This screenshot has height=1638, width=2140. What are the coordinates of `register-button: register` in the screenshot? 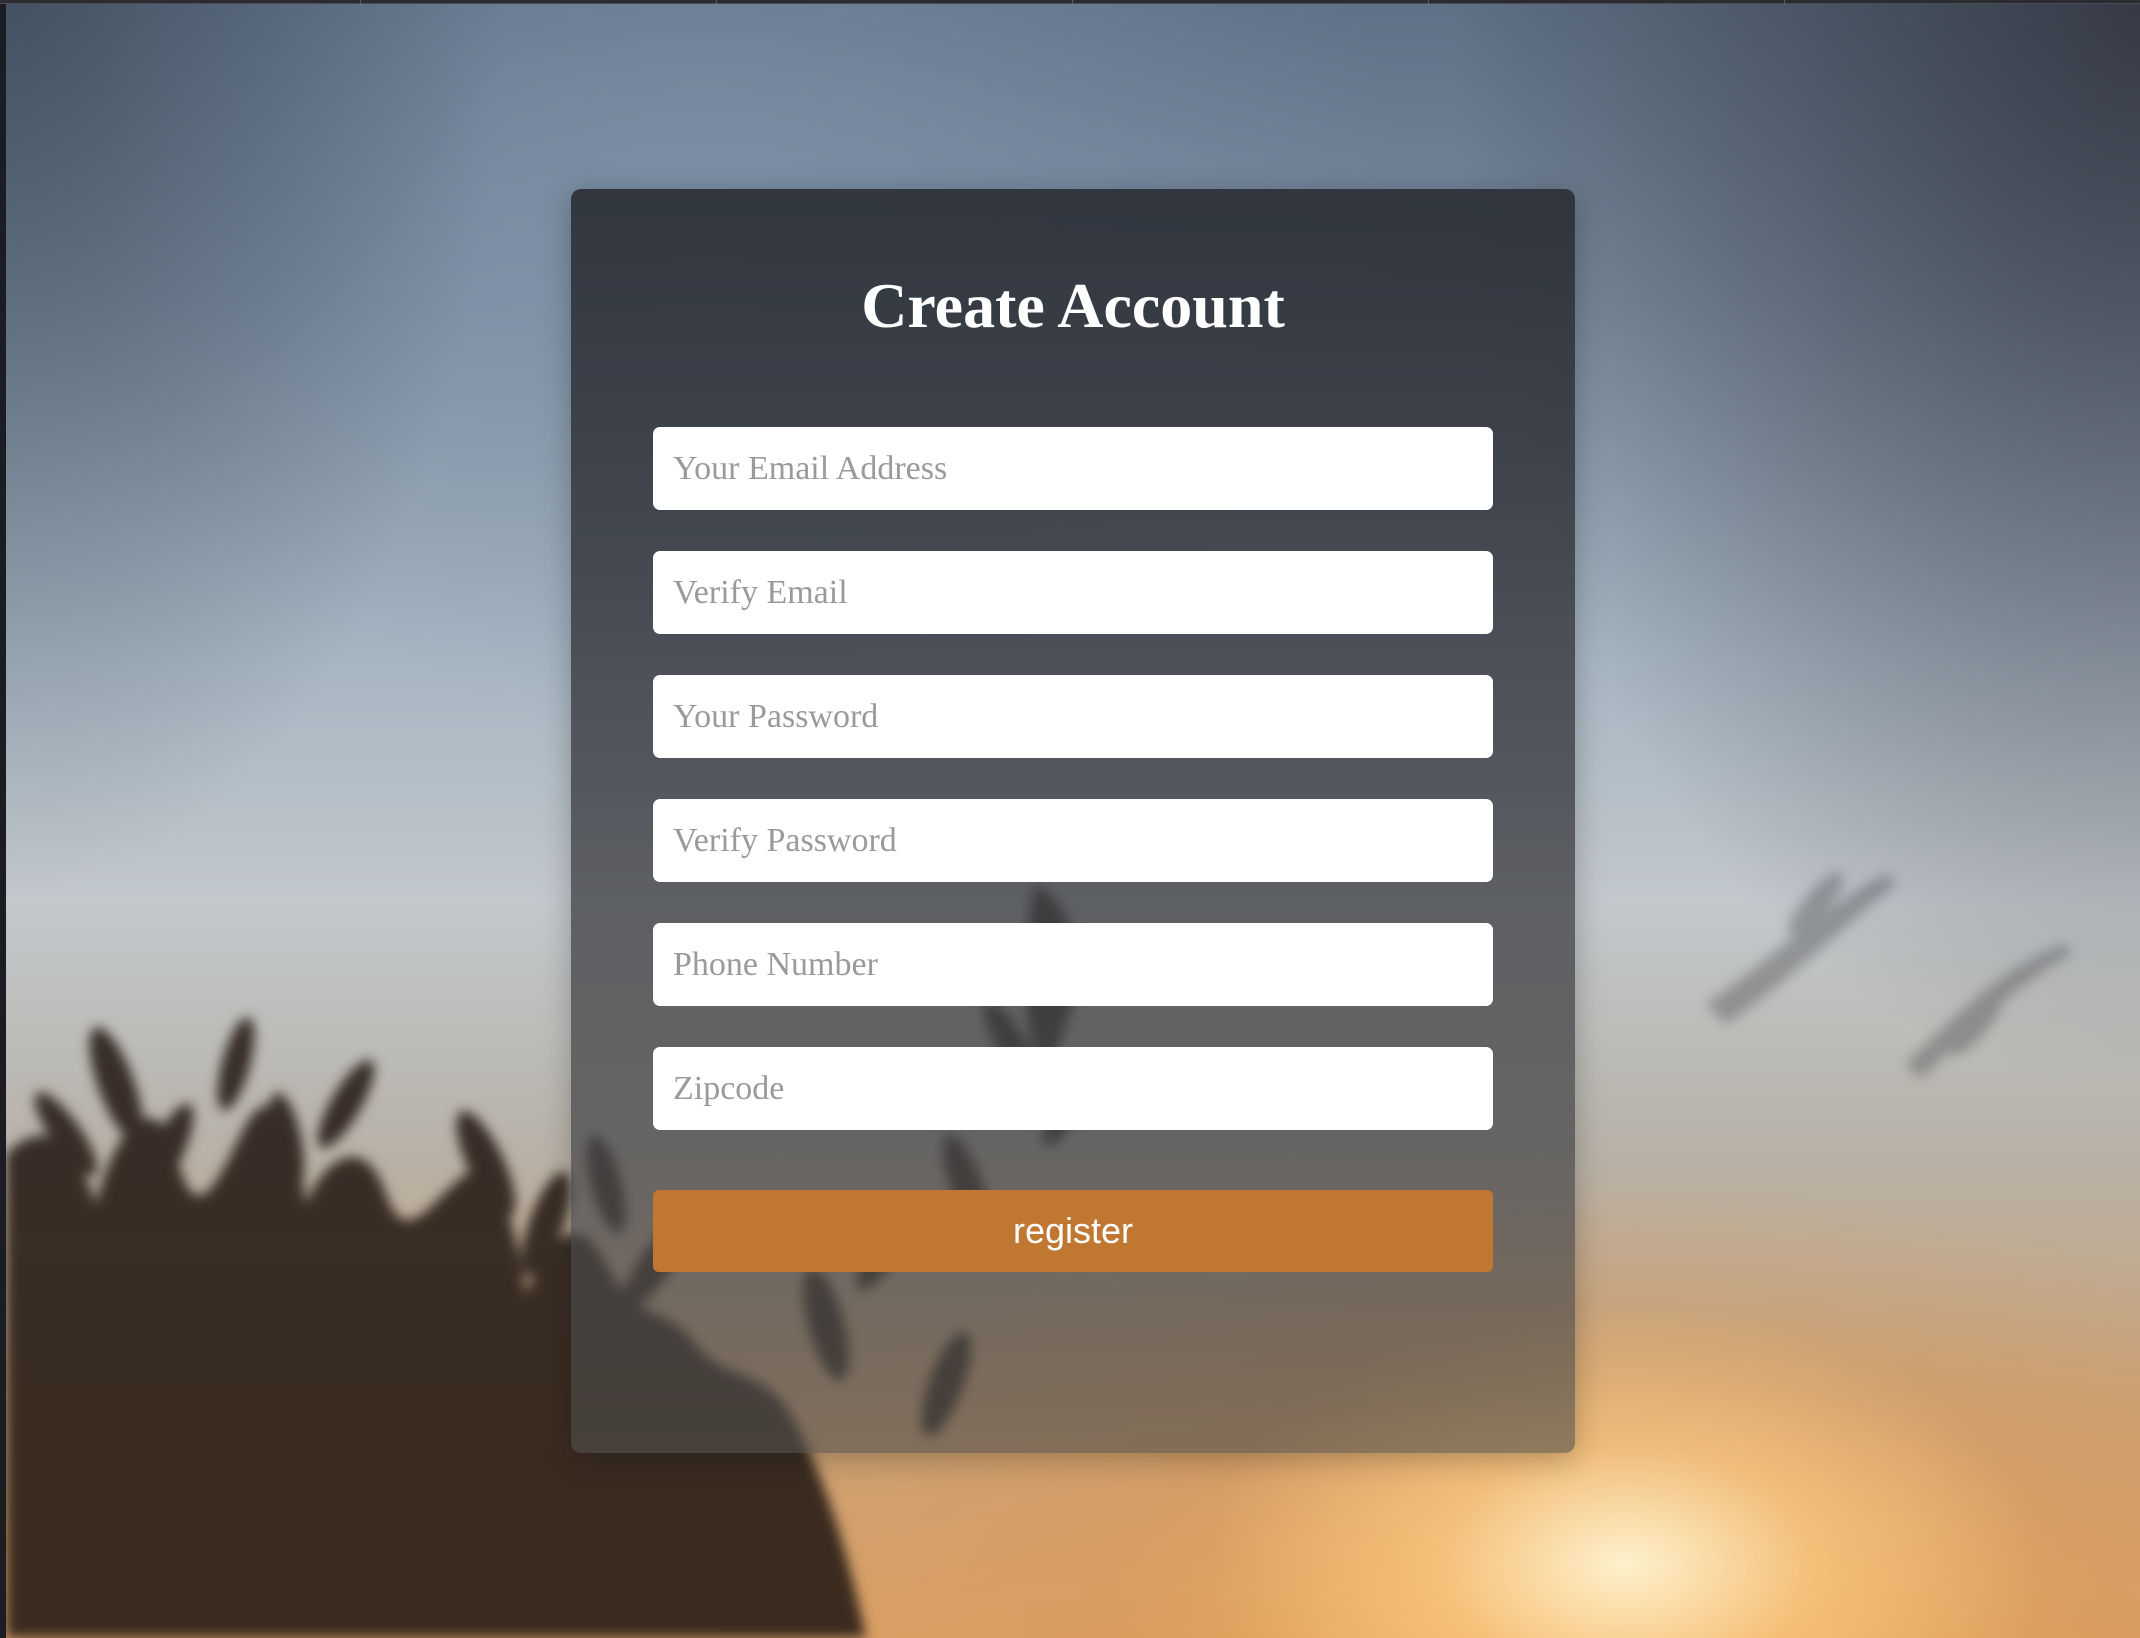 It's located at (1073, 1231).